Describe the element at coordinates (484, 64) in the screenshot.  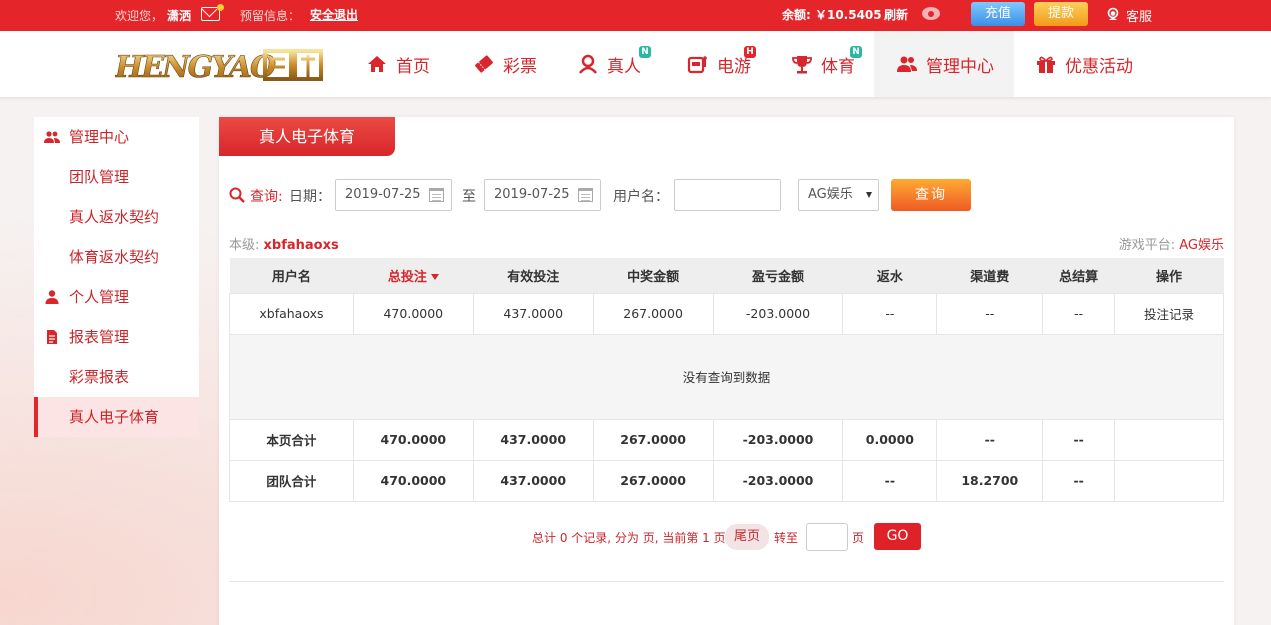
I see `lottery-ticket-icon` at that location.